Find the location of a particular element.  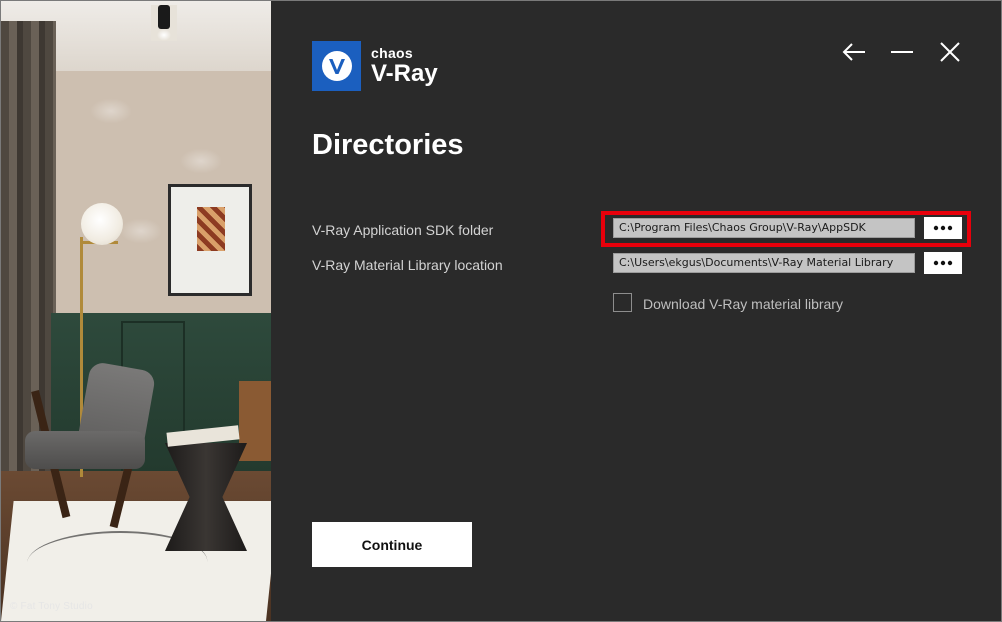

close-icon is located at coordinates (950, 52).